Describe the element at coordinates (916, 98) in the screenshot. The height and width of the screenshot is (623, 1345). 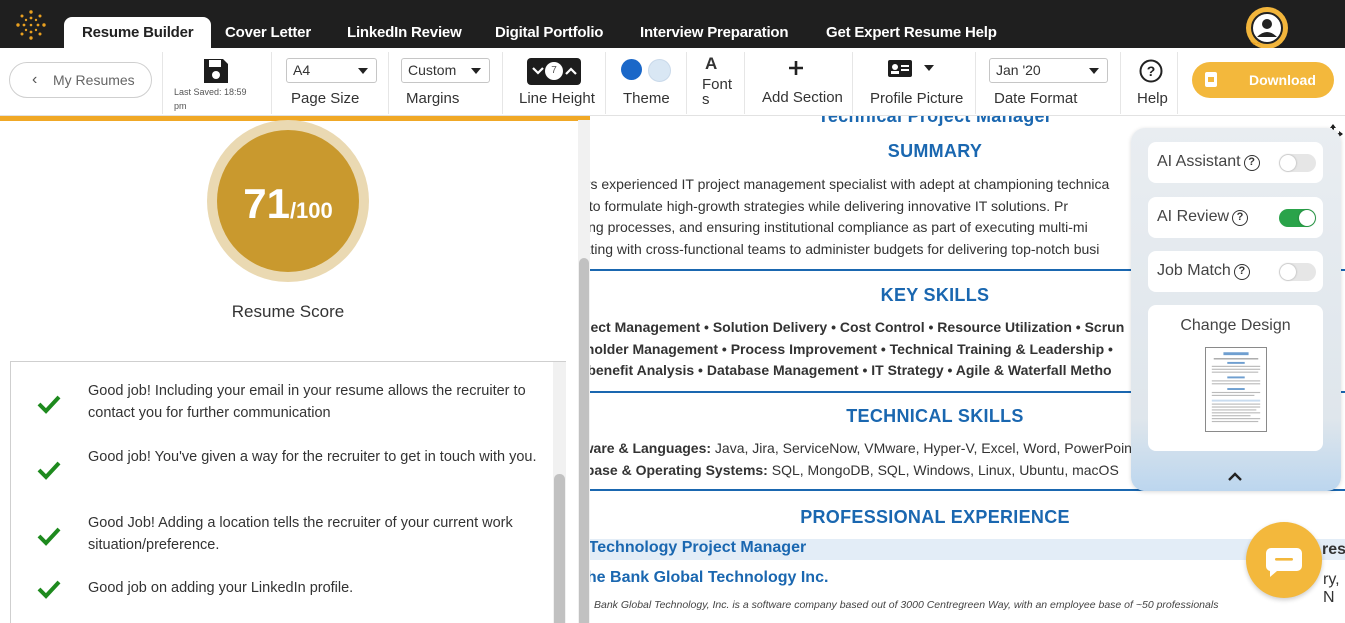
I see `profile-picture-label: Profile Picture` at that location.